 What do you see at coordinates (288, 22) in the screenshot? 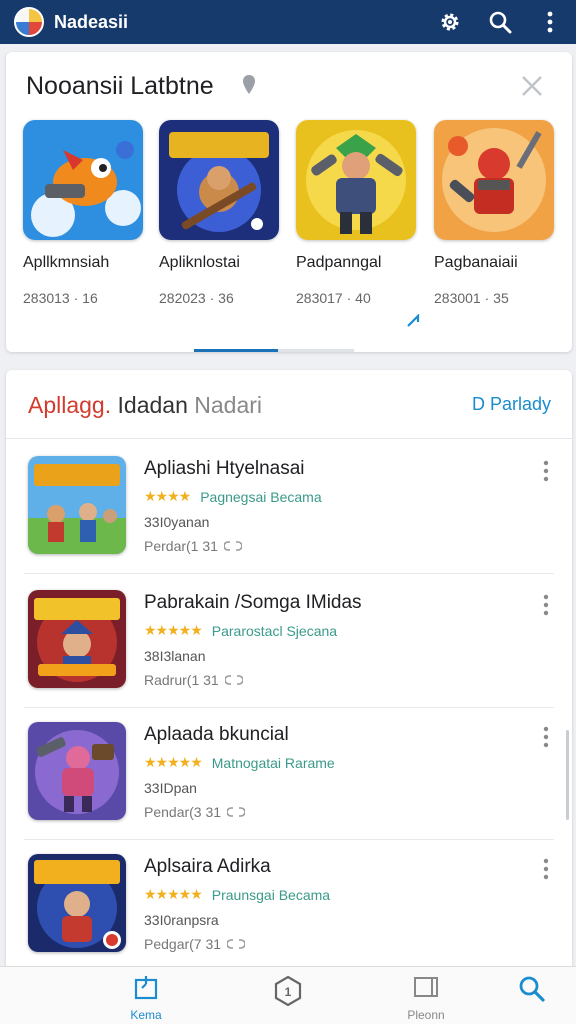
I see `app-bar: Nadeasii` at bounding box center [288, 22].